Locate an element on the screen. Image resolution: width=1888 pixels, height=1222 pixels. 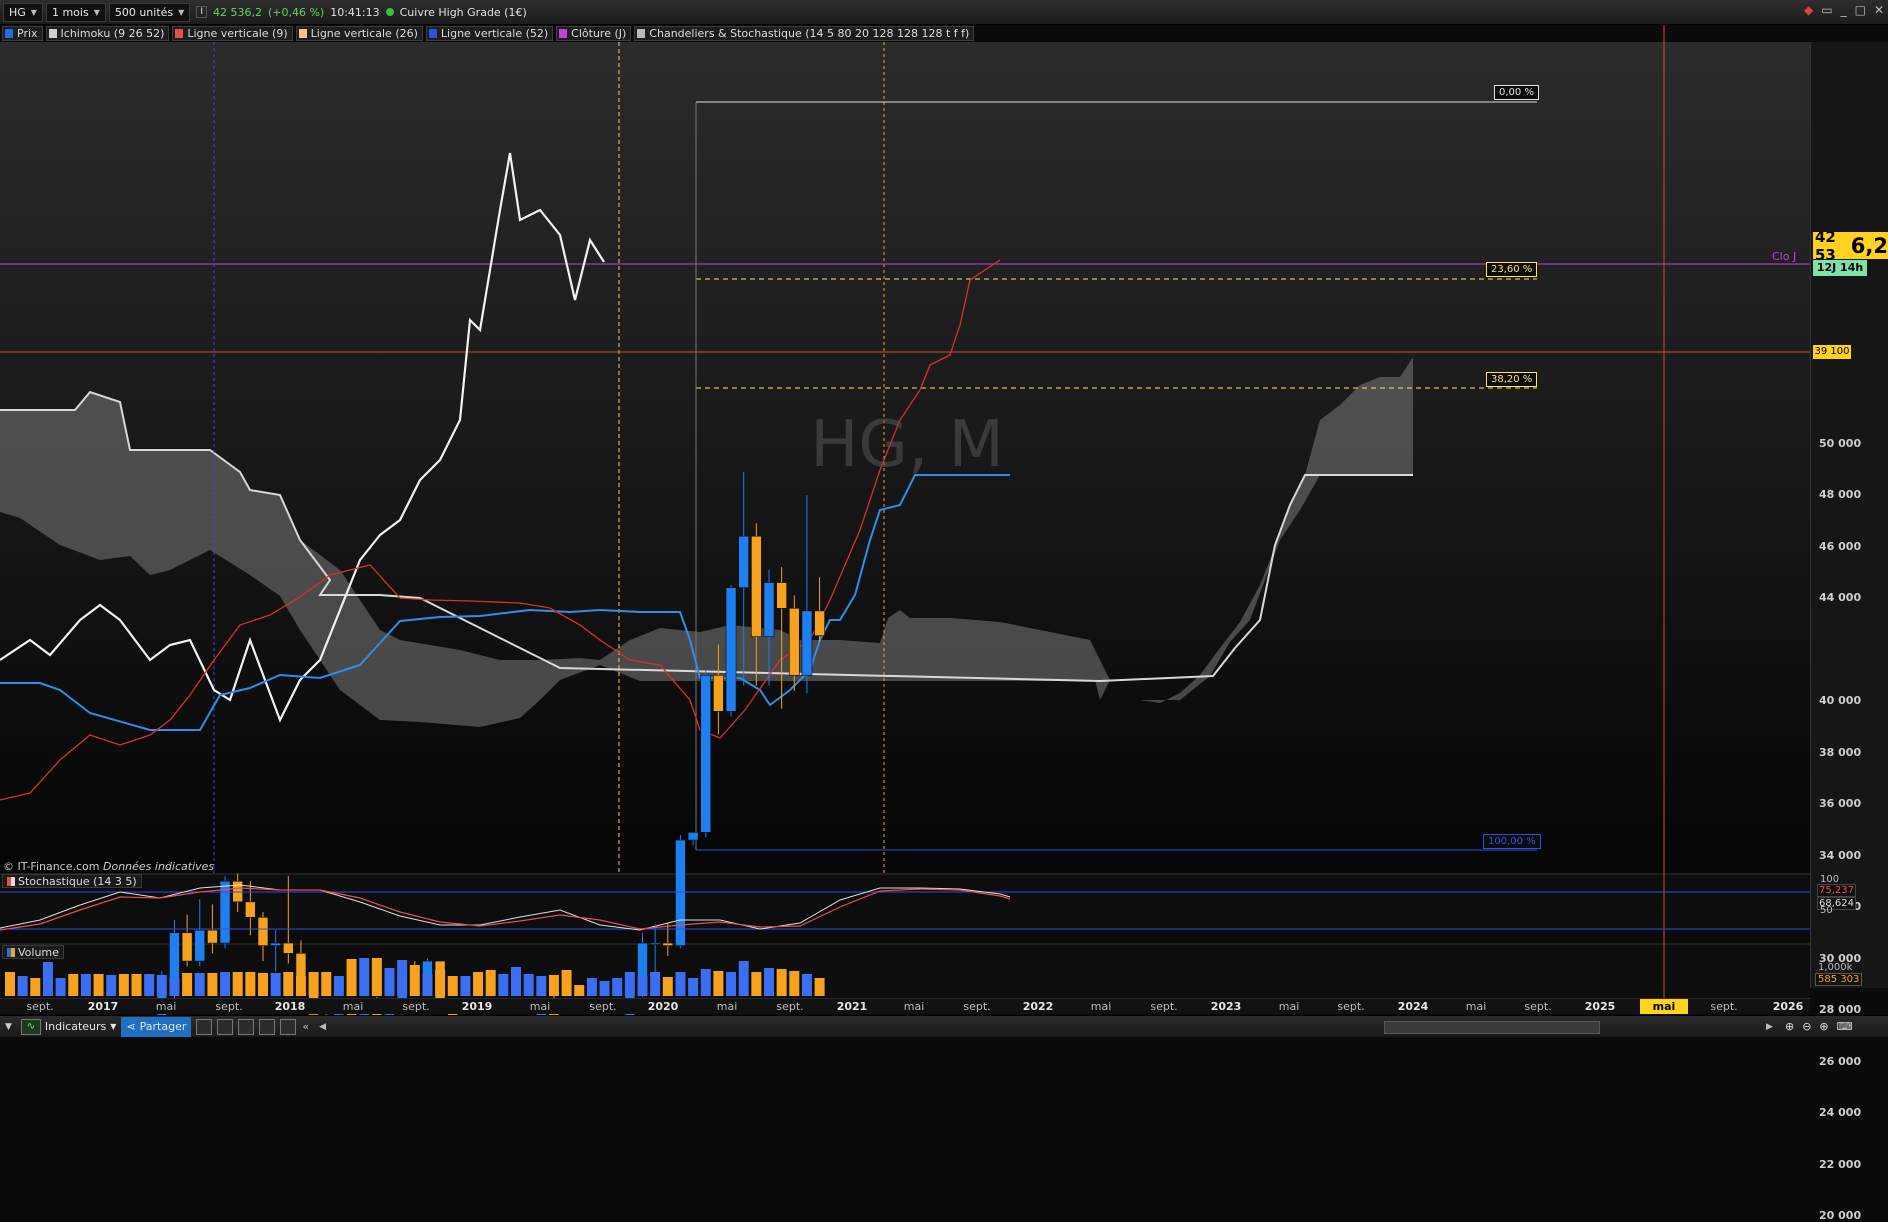
screenshot-icon is located at coordinates (267, 1026).